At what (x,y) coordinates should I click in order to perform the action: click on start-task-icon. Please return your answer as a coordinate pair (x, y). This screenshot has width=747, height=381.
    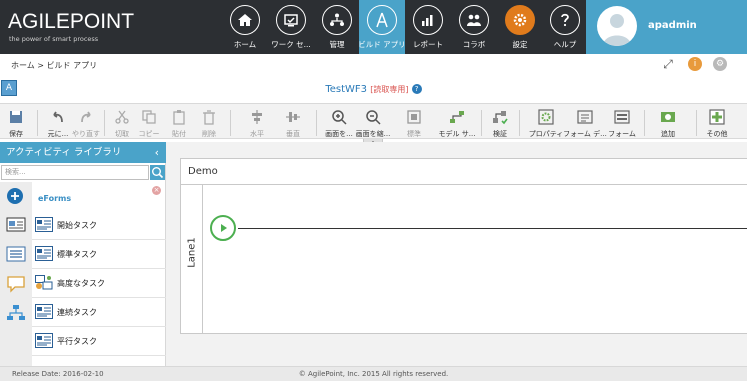
    Looking at the image, I should click on (44, 224).